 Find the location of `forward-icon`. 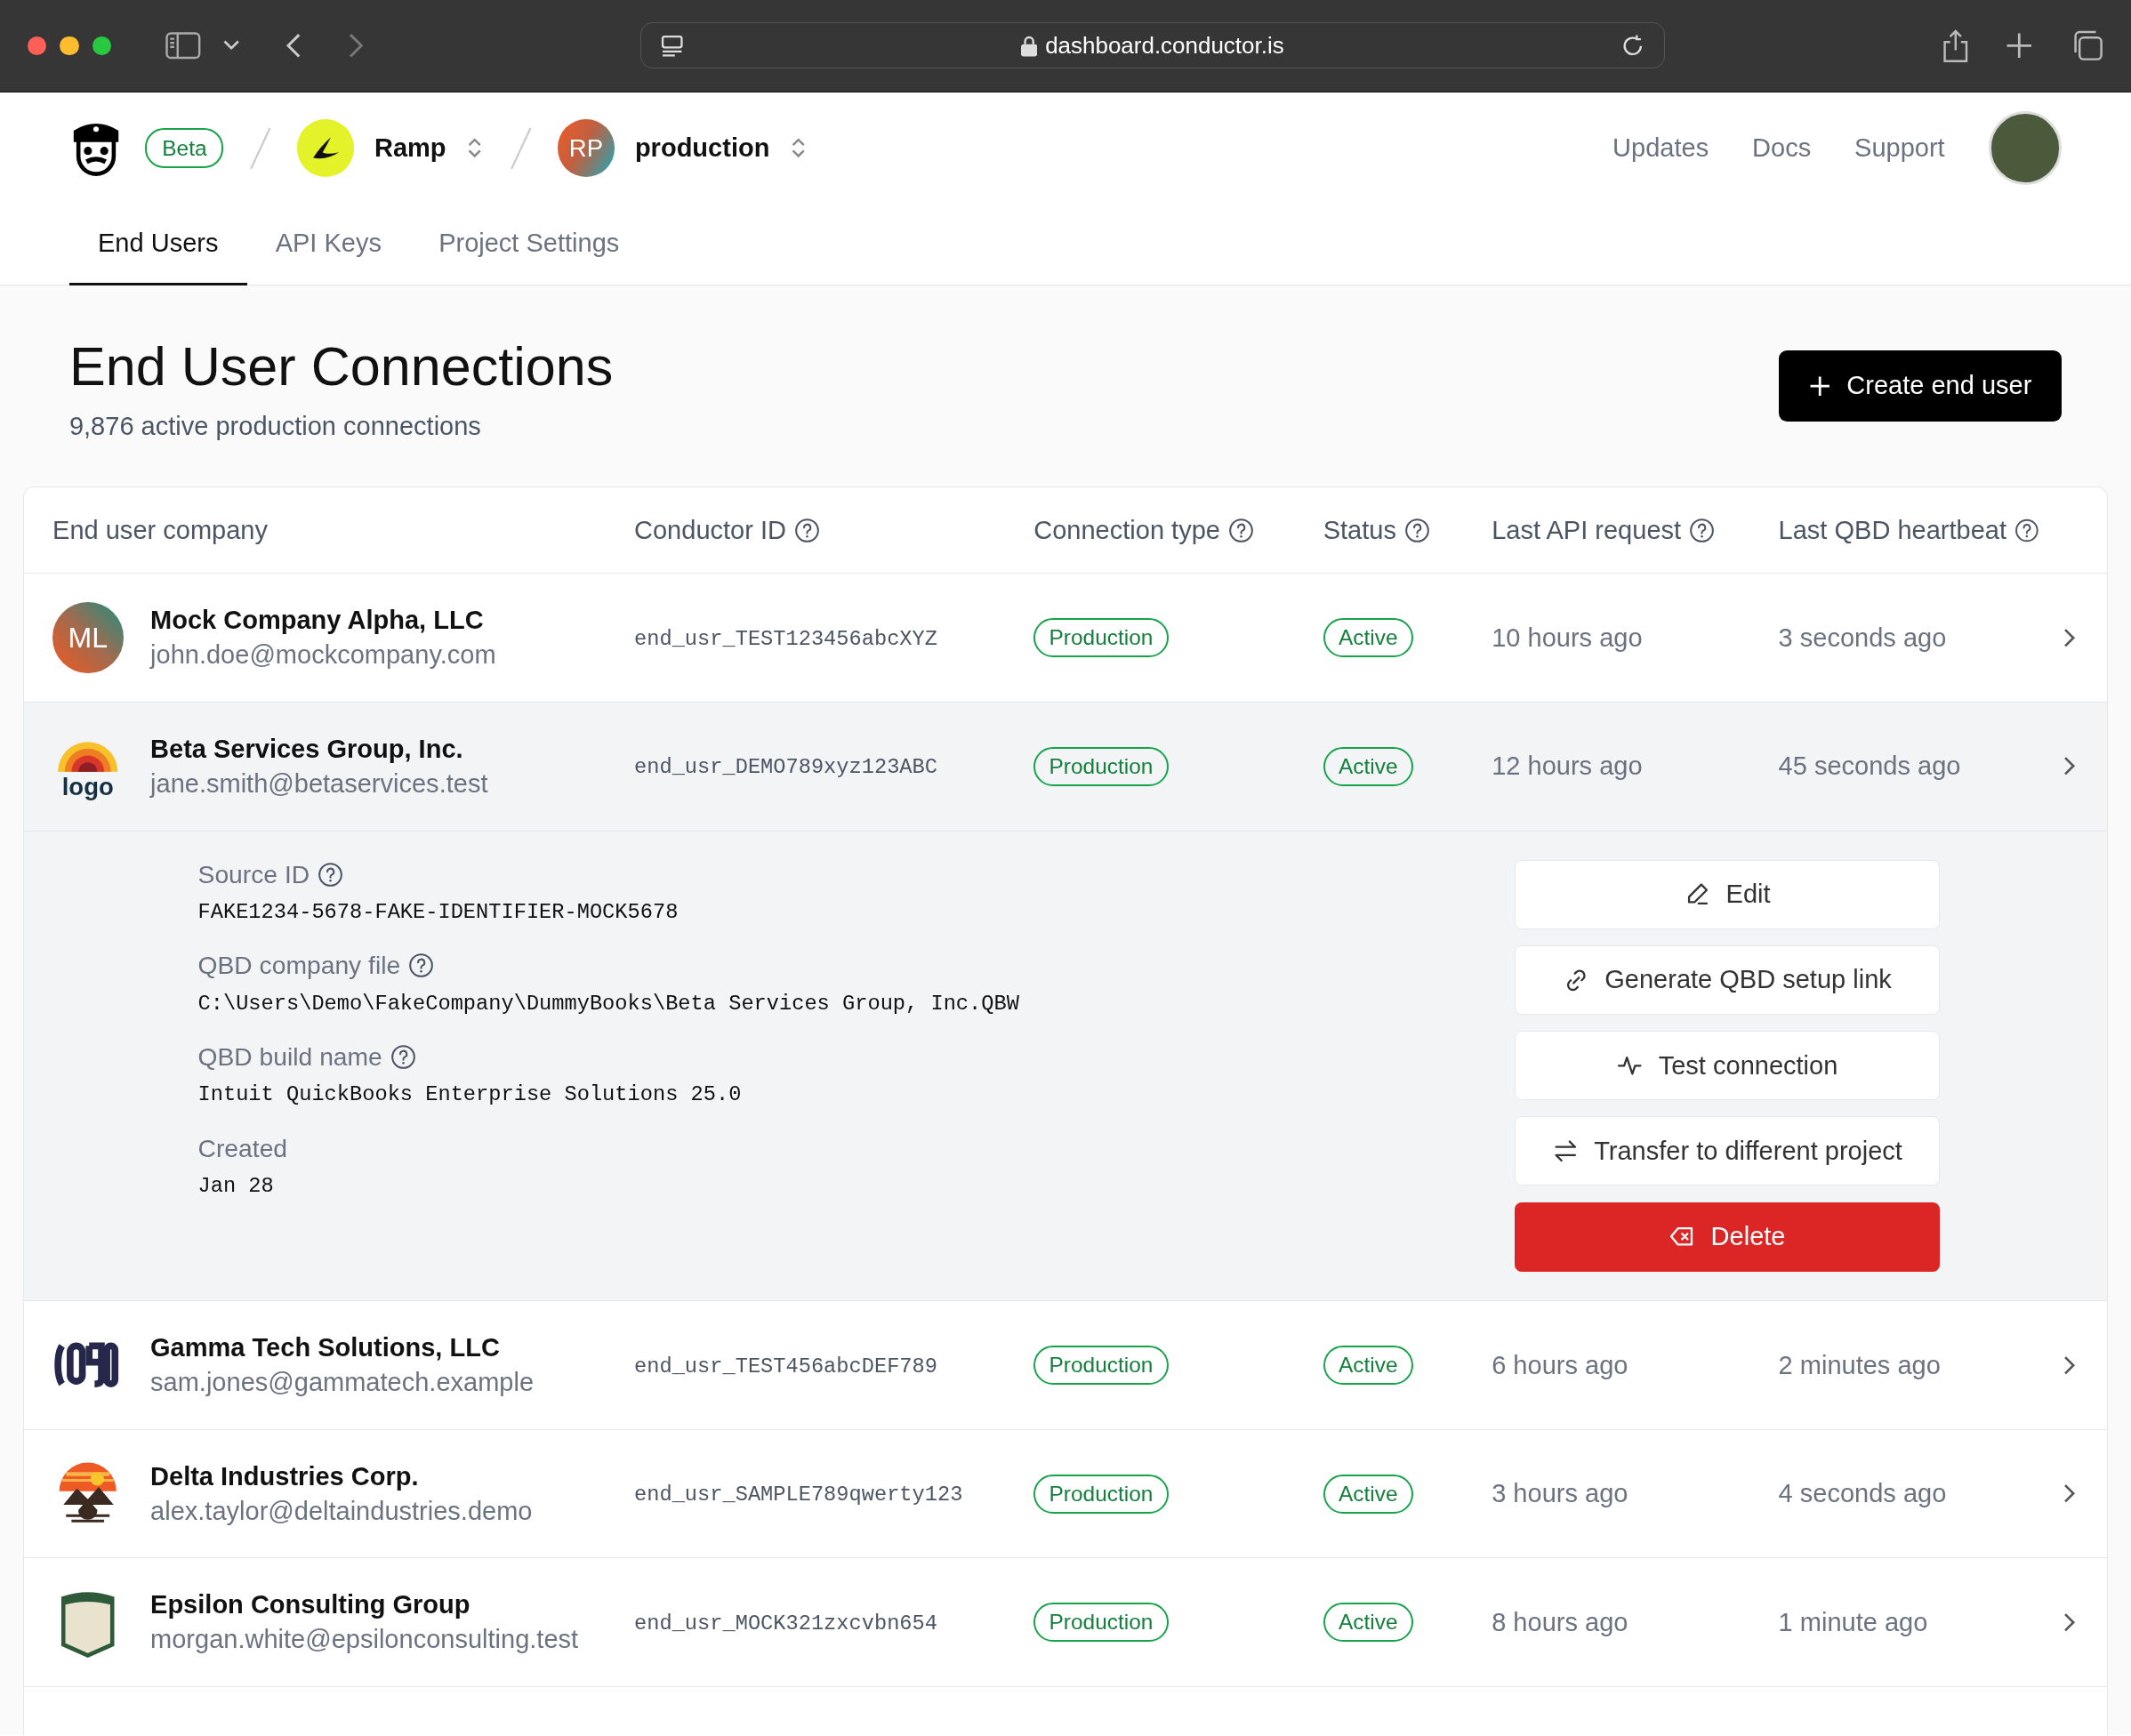

forward-icon is located at coordinates (356, 46).